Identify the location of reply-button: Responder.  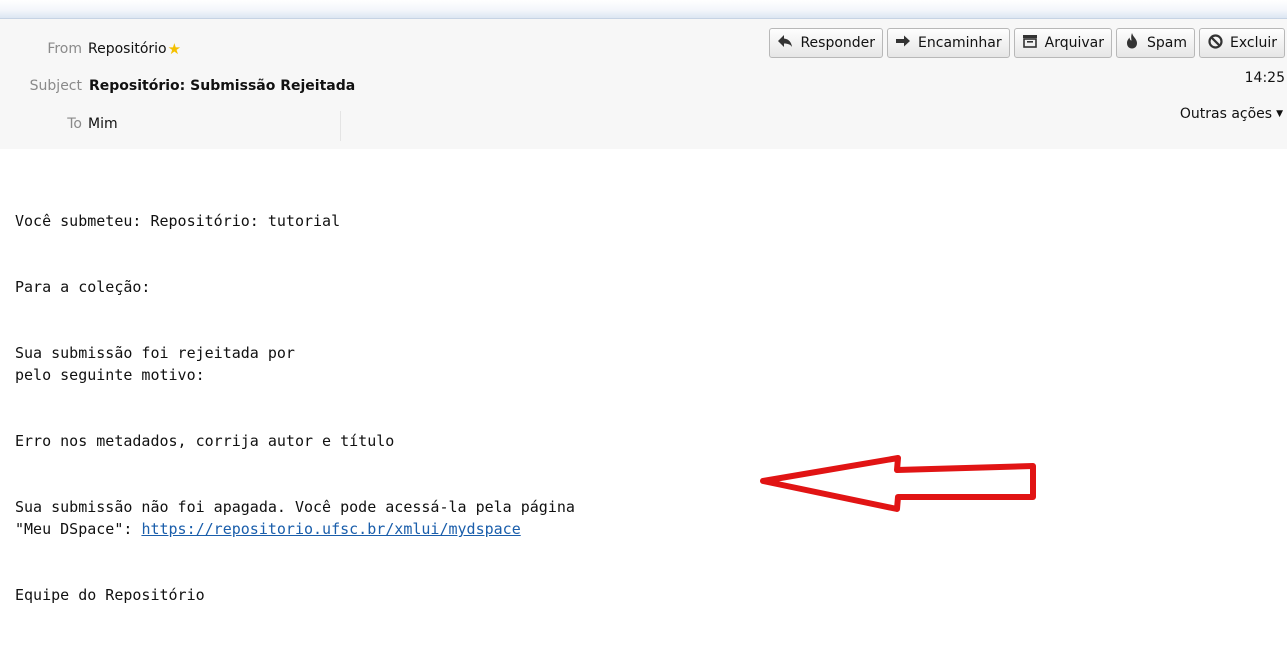
(826, 43).